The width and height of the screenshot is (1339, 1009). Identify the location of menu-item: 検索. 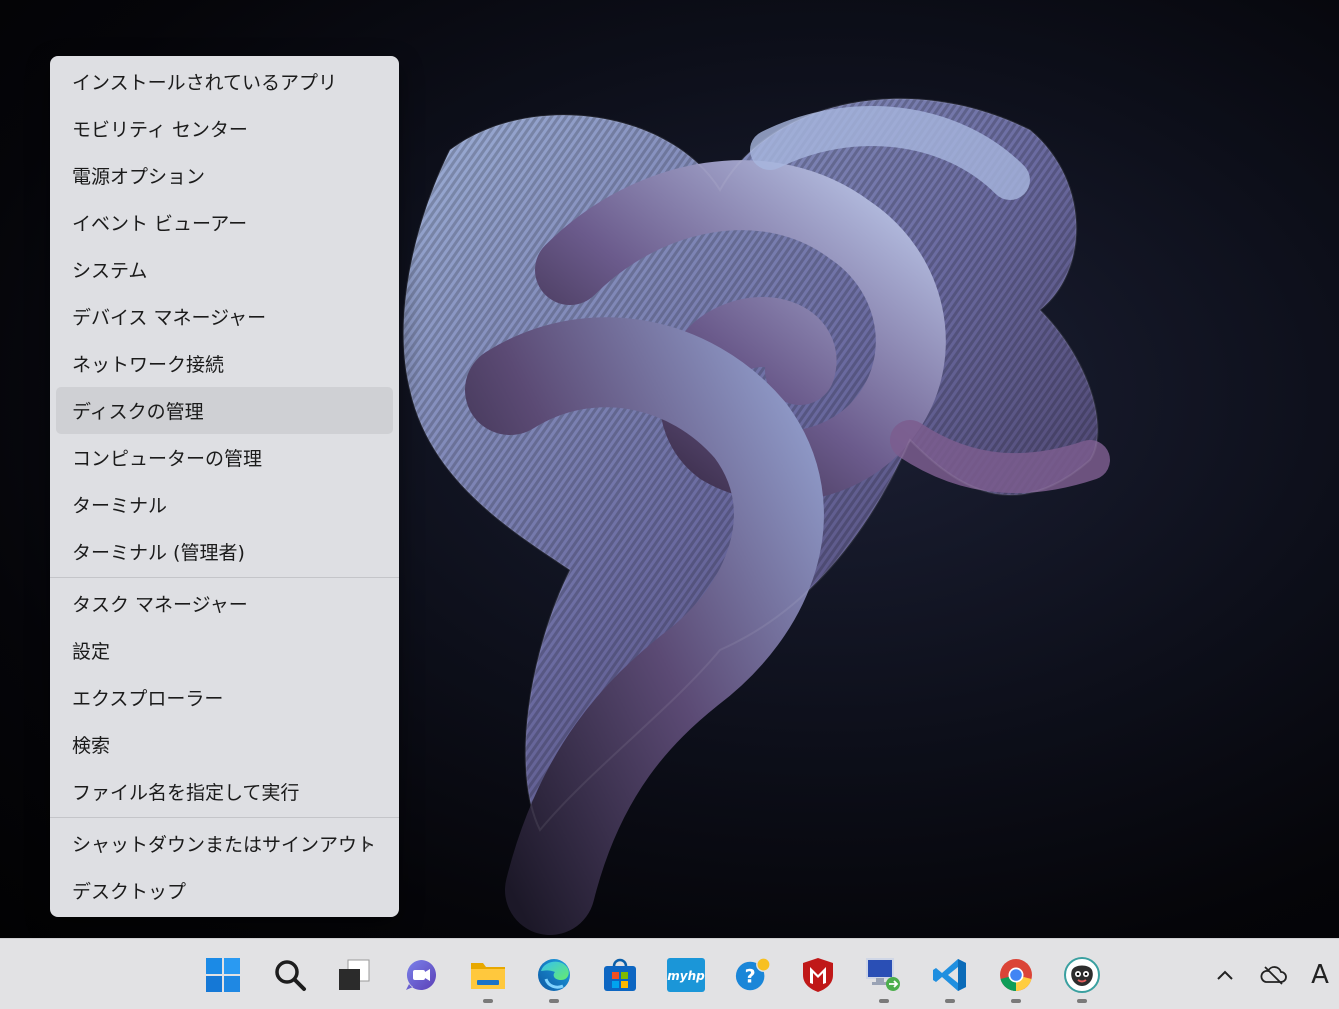
(224, 744).